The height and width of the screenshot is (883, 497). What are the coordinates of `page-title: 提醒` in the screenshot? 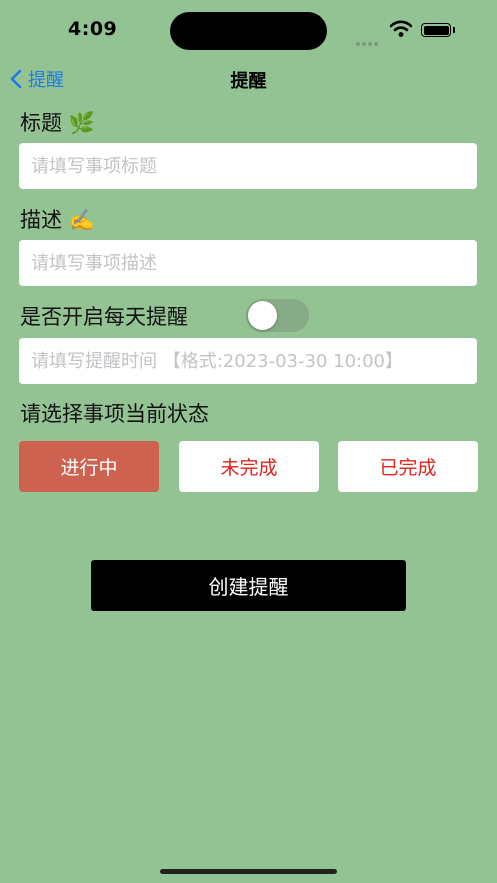 It's located at (248, 81).